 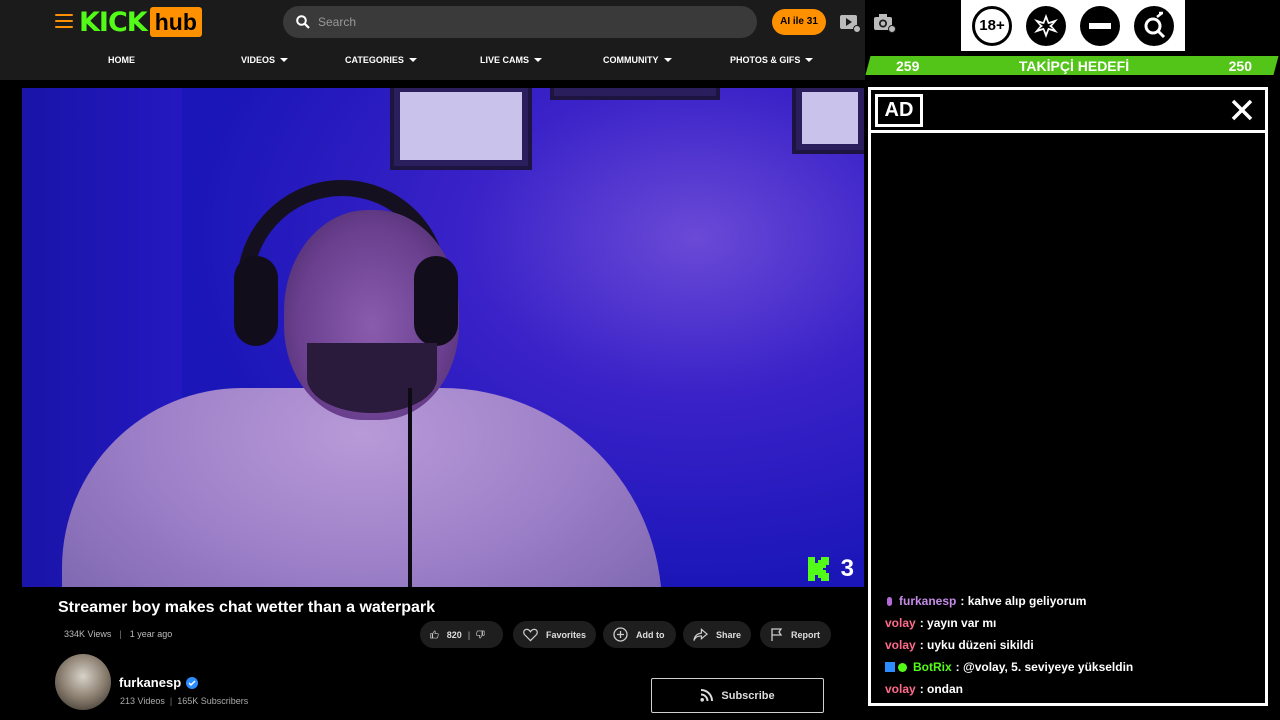 What do you see at coordinates (899, 110) in the screenshot?
I see `ad-label: AD` at bounding box center [899, 110].